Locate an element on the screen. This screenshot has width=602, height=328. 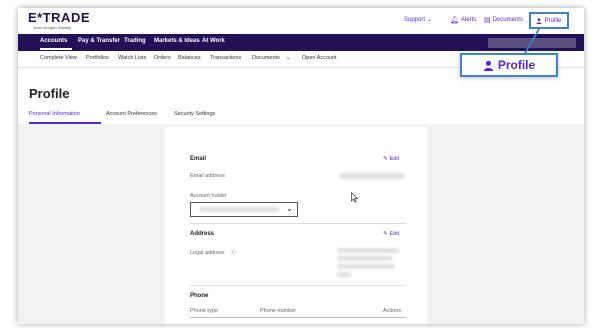
alerts-label: Alerts is located at coordinates (468, 20).